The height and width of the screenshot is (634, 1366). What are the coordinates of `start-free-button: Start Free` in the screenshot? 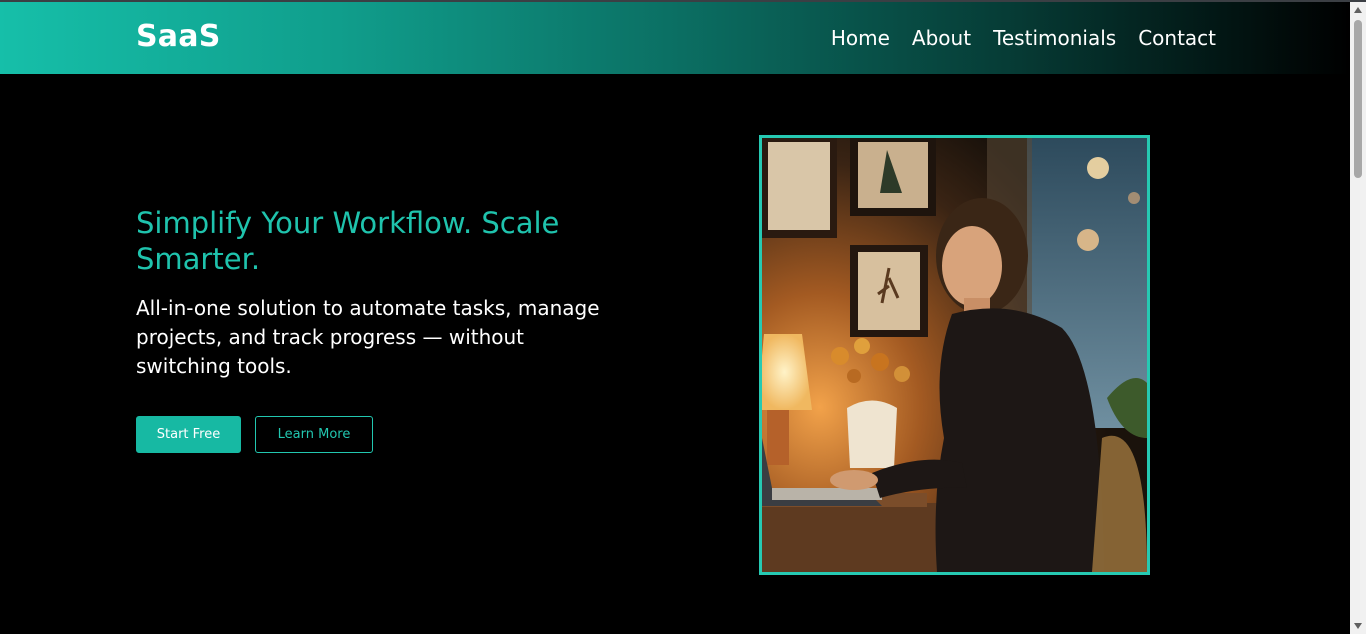 It's located at (188, 434).